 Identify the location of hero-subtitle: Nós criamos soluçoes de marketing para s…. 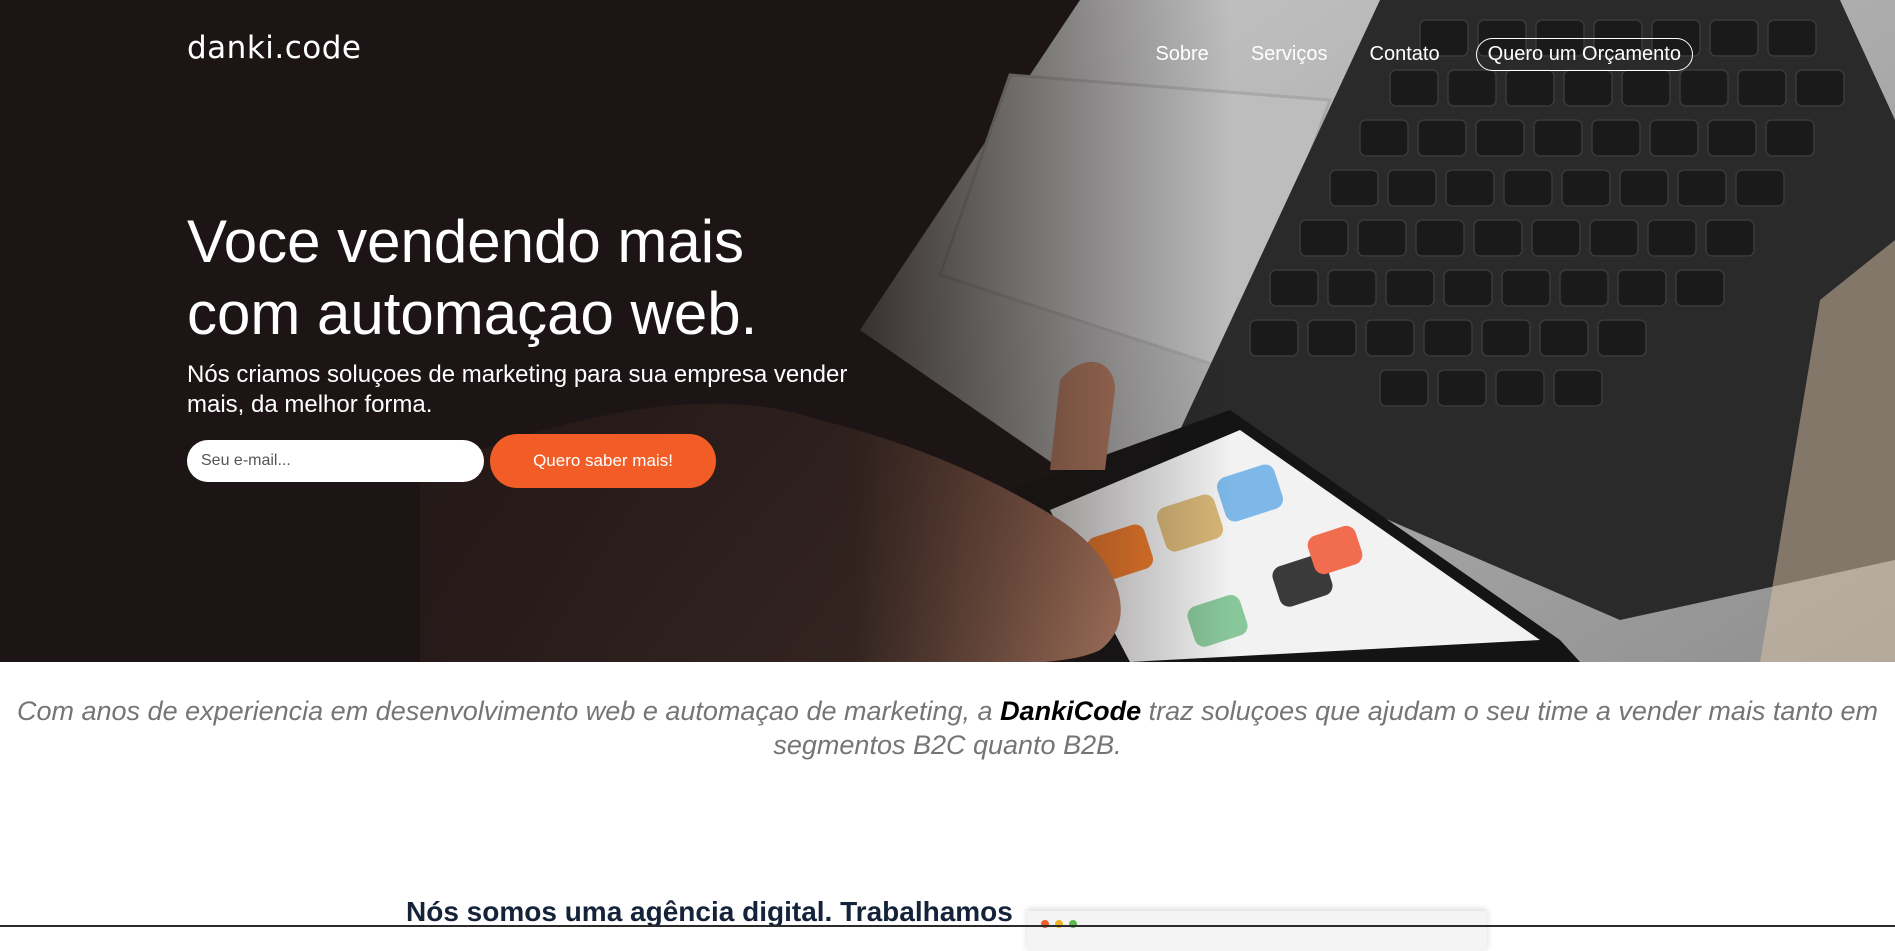
(517, 389).